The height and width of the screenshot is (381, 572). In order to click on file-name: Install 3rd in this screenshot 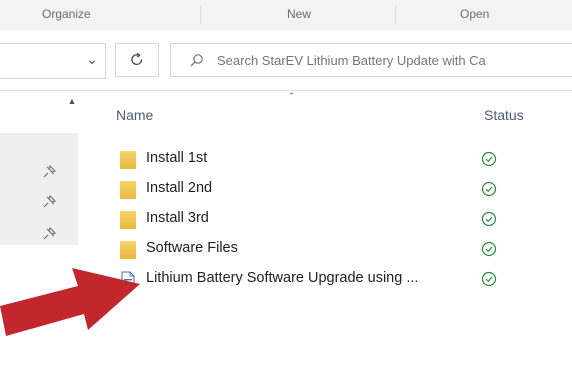, I will do `click(177, 218)`.